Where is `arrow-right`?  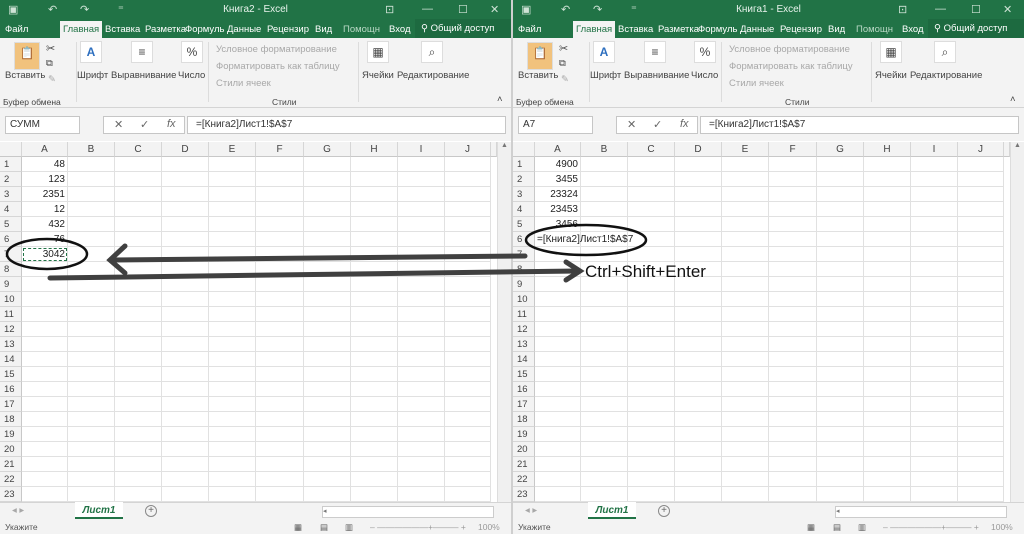 arrow-right is located at coordinates (316, 271).